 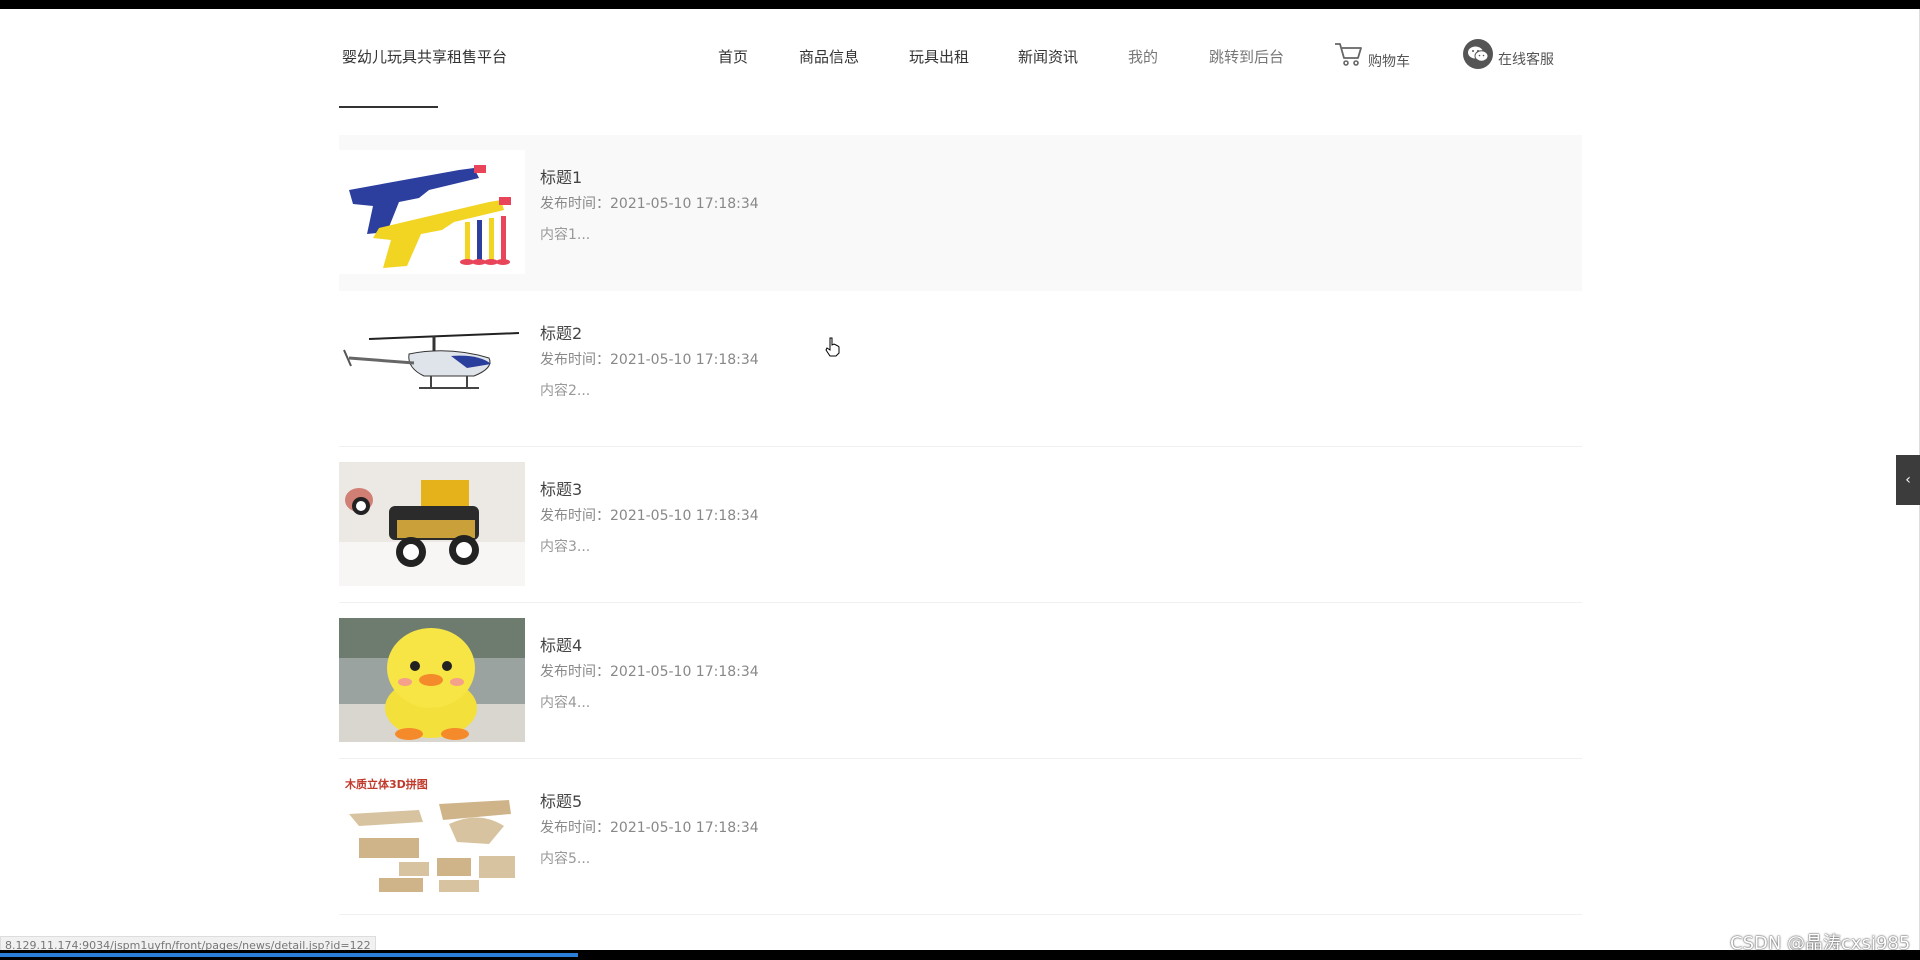 What do you see at coordinates (424, 56) in the screenshot?
I see `site-title: 婴幼儿玩具共享租售平台` at bounding box center [424, 56].